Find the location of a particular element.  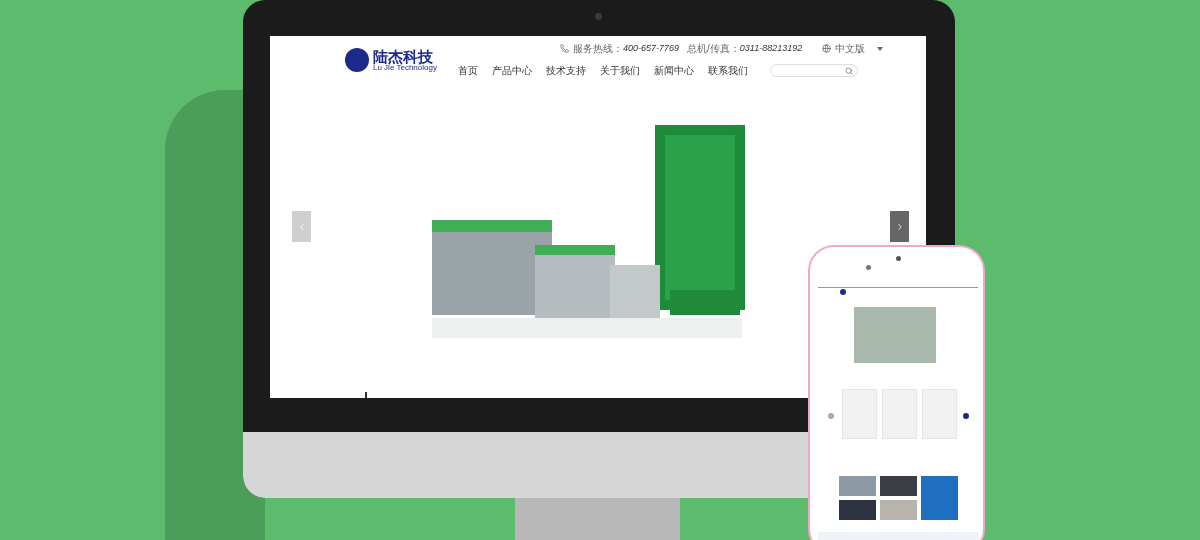

search-icon is located at coordinates (849, 70).